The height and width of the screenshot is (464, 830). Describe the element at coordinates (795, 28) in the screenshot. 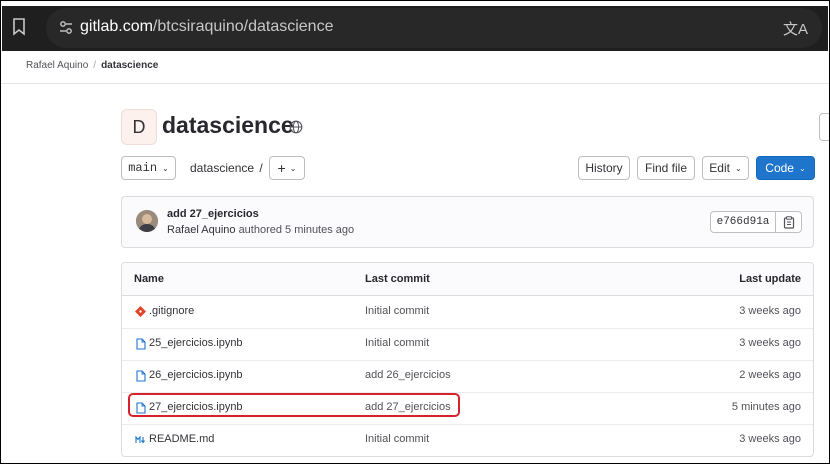

I see `translate-icon: 文A` at that location.